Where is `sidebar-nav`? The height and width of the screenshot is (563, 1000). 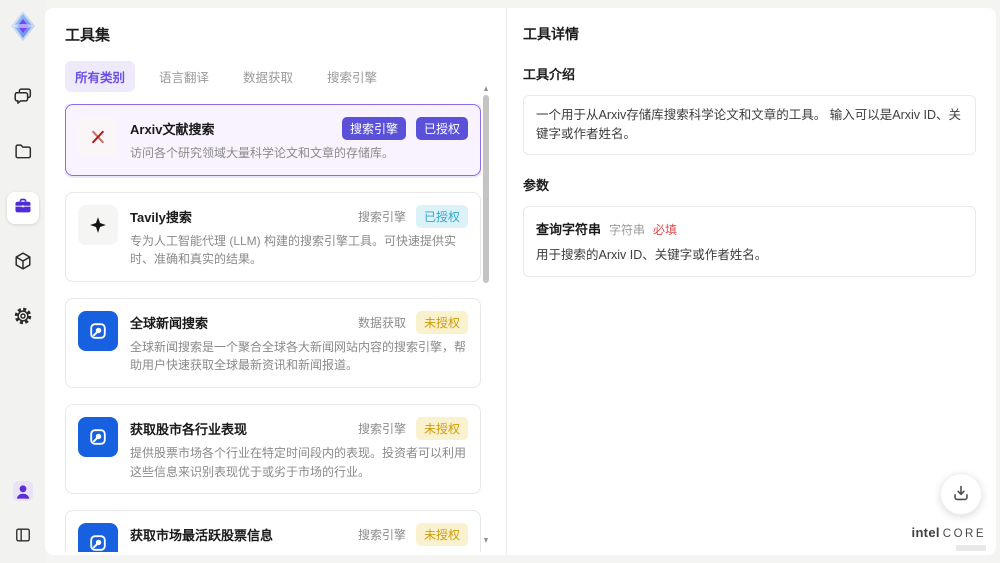 sidebar-nav is located at coordinates (22, 208).